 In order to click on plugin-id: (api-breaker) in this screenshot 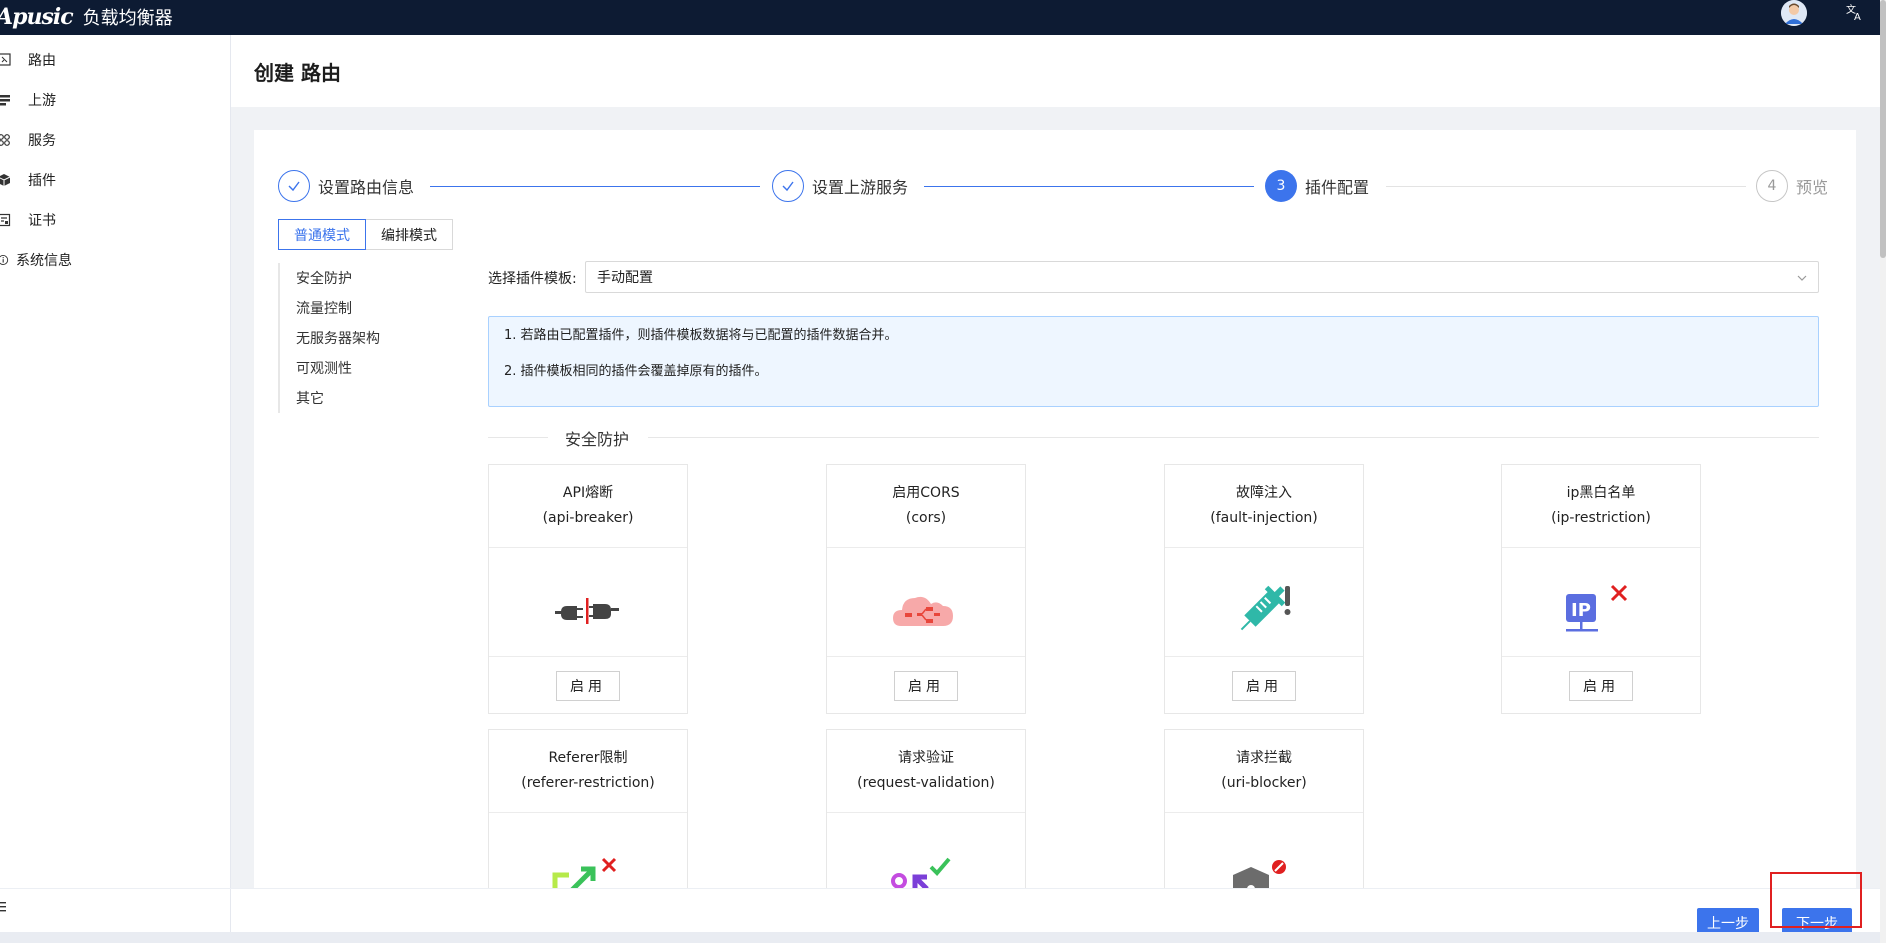, I will do `click(588, 518)`.